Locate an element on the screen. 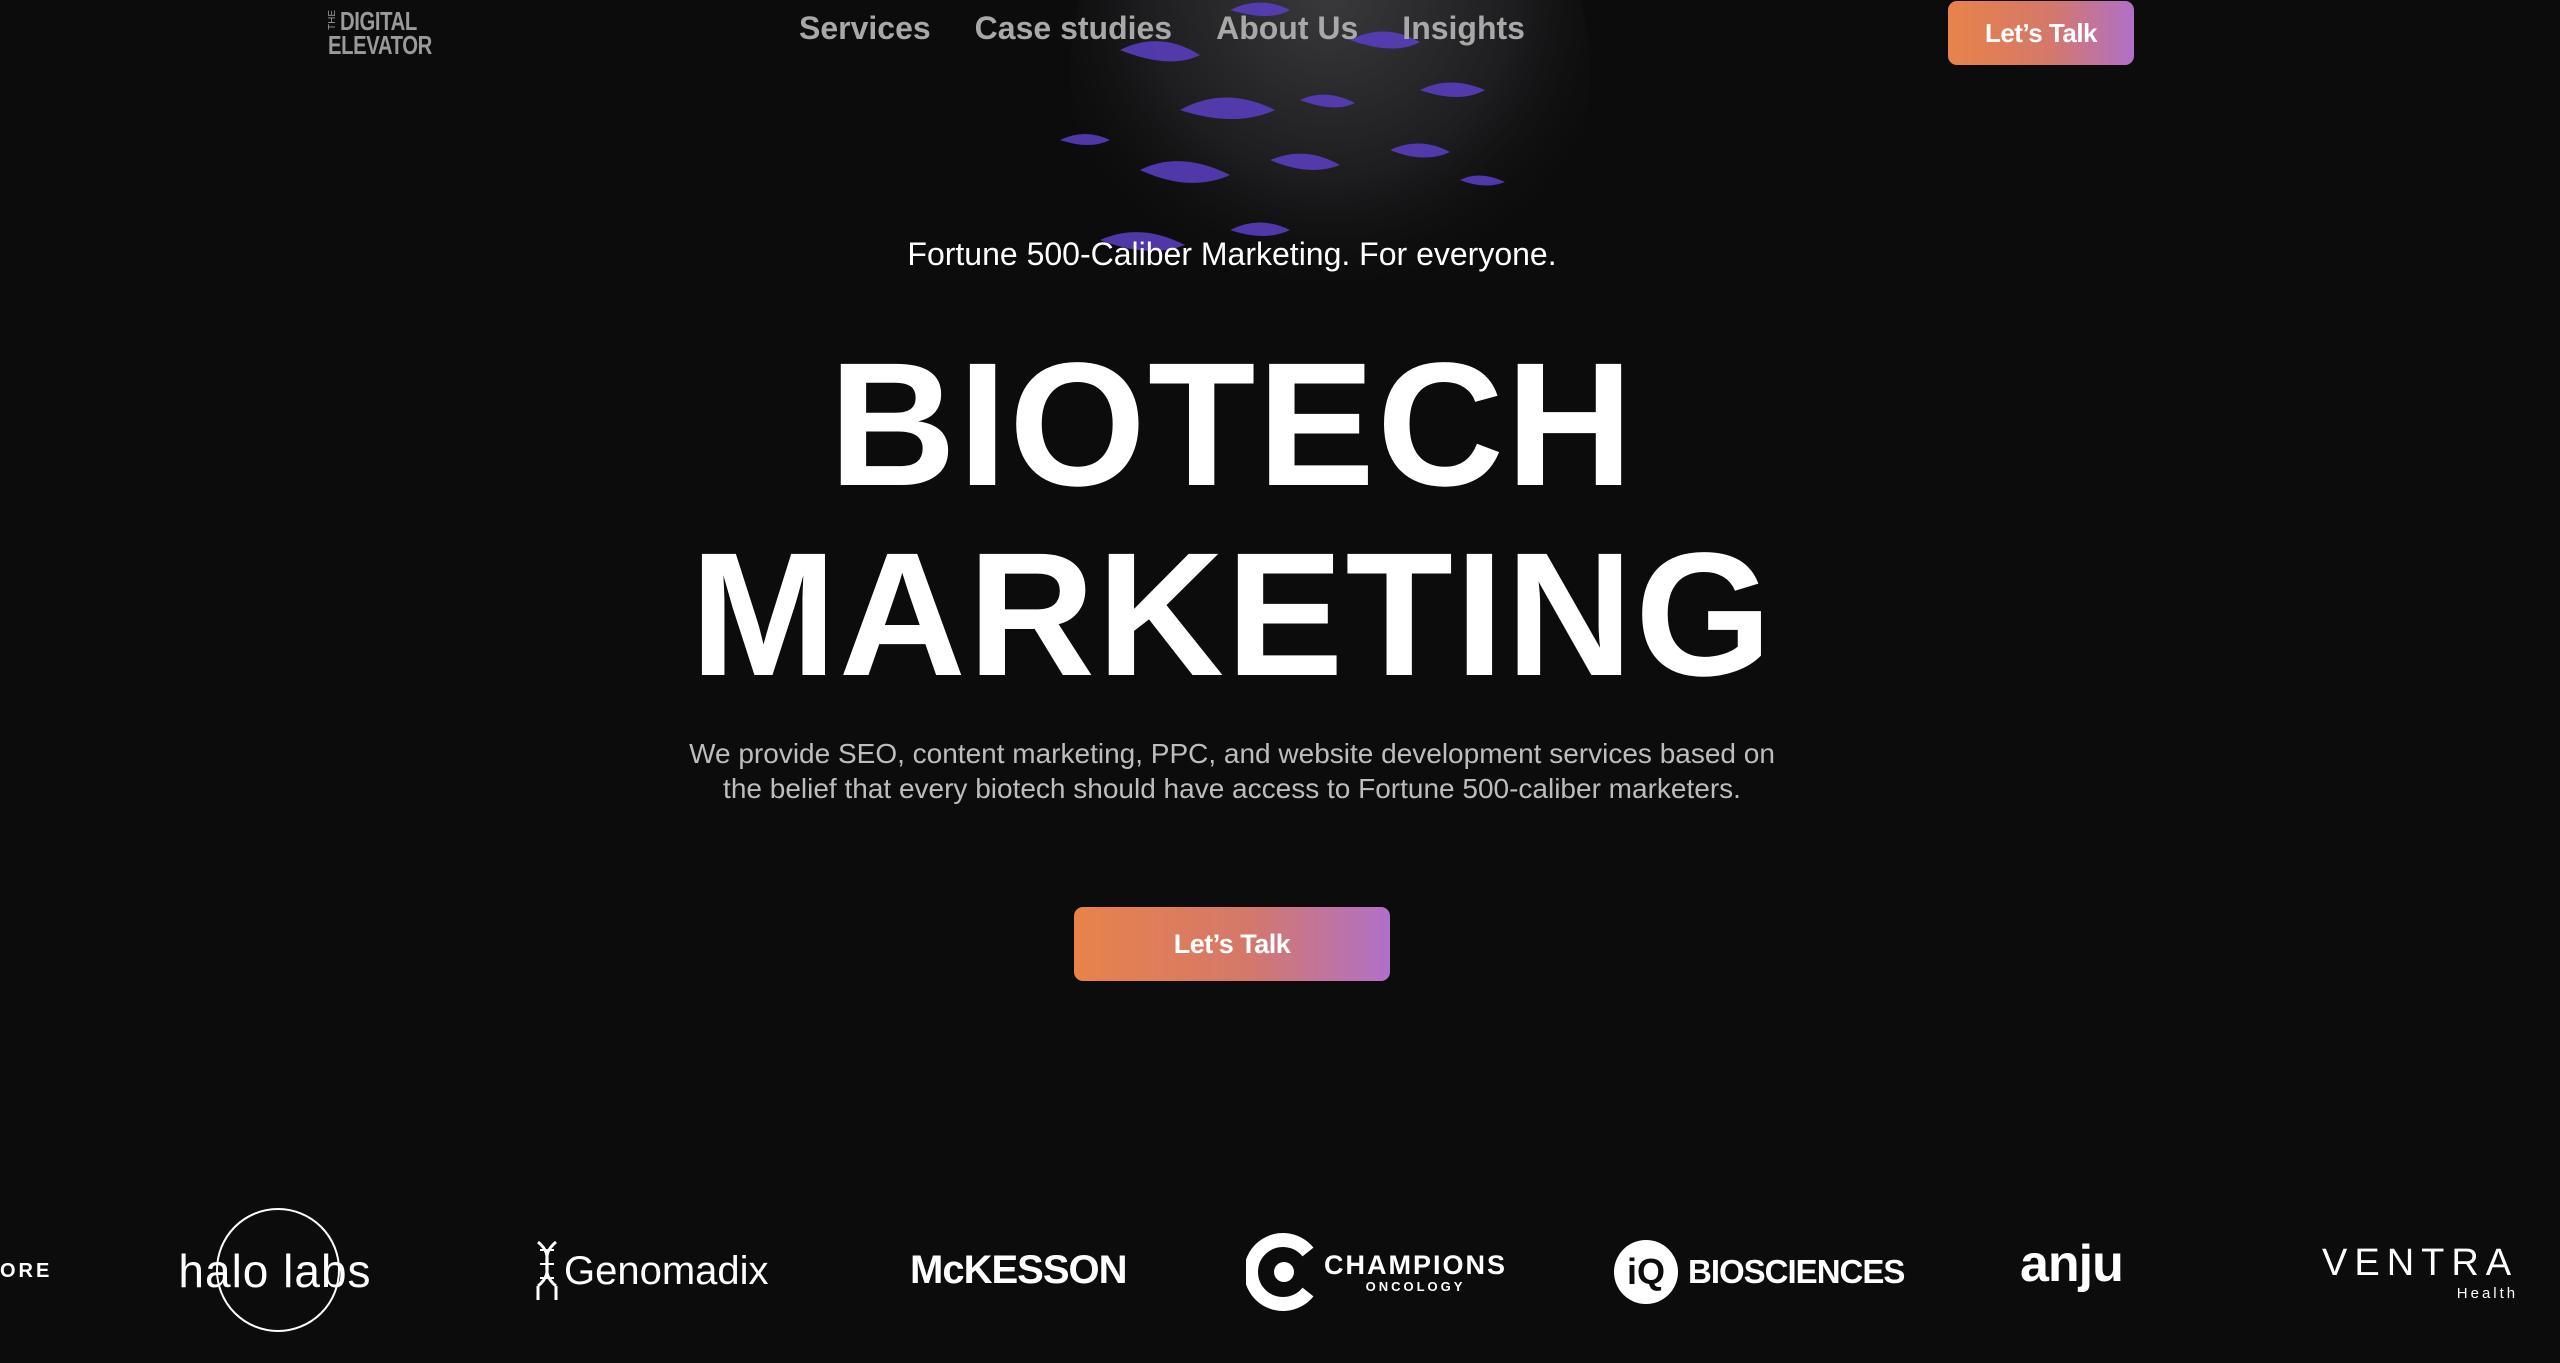  halo-labs-text: halo labs is located at coordinates (275, 1271).